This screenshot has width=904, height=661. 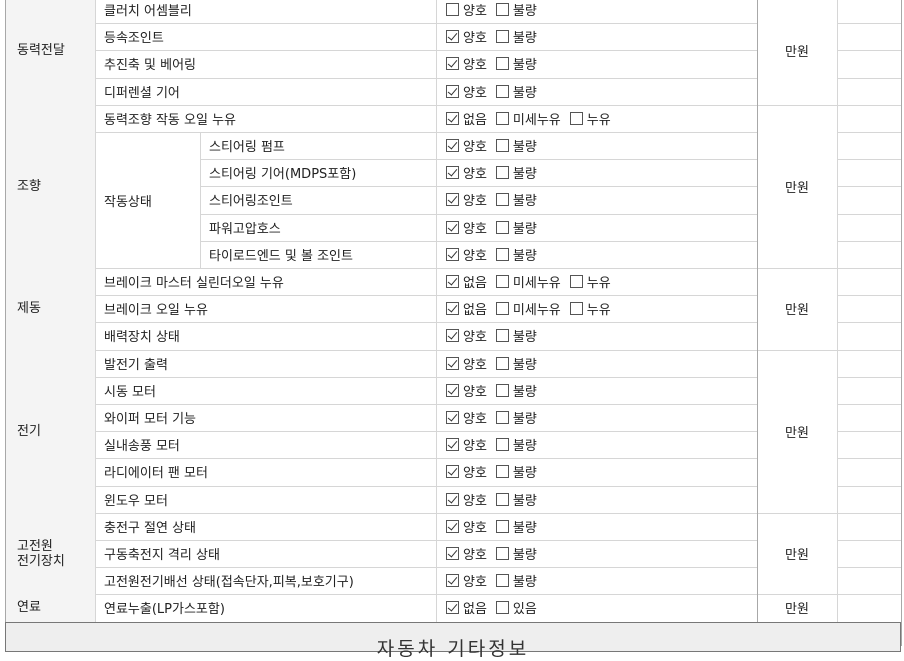 What do you see at coordinates (869, 172) in the screenshot?
I see `blank-cell` at bounding box center [869, 172].